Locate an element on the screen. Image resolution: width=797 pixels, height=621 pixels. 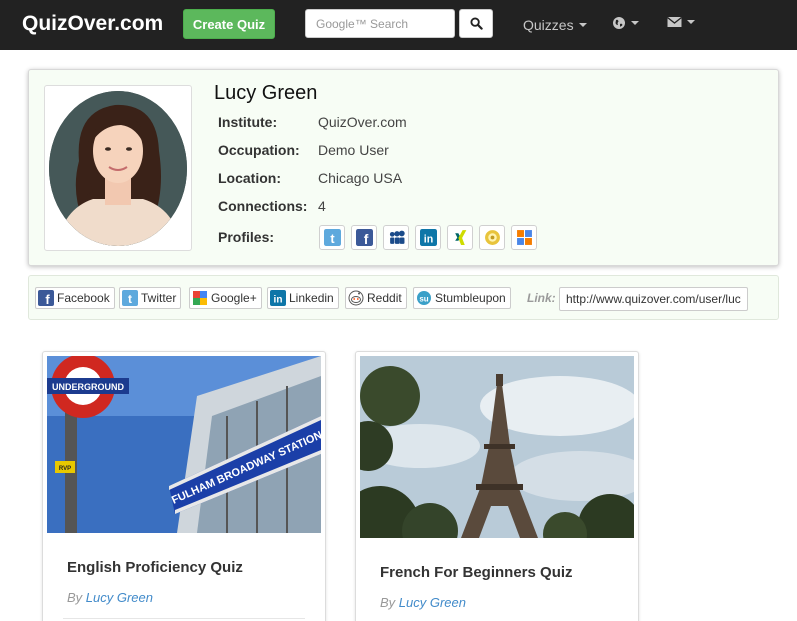
xing-icon is located at coordinates (460, 237).